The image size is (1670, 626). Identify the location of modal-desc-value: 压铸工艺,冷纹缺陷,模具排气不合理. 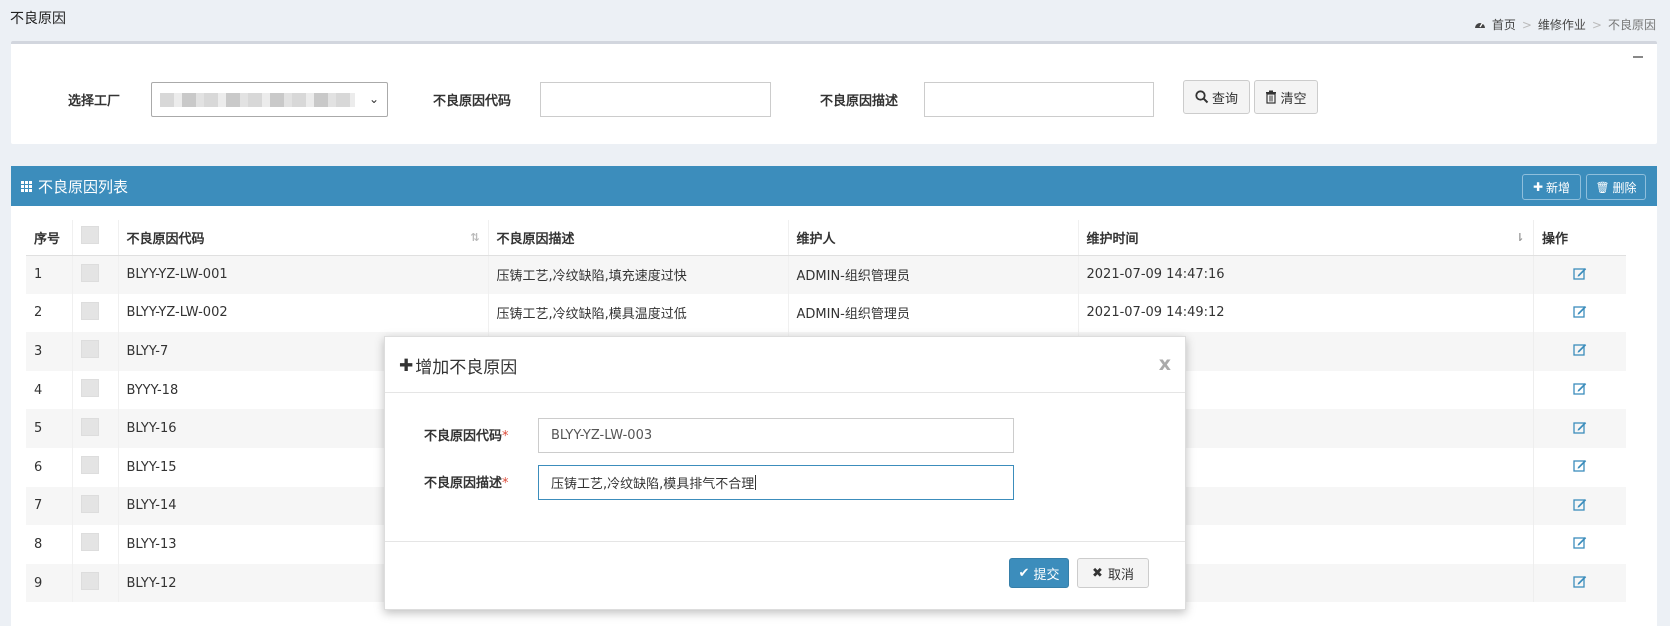
(653, 484).